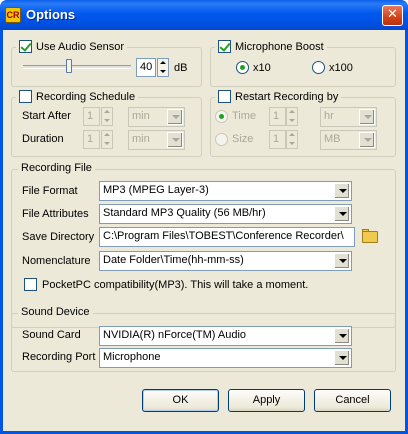  Describe the element at coordinates (243, 139) in the screenshot. I see `restart-size-label: Size` at that location.